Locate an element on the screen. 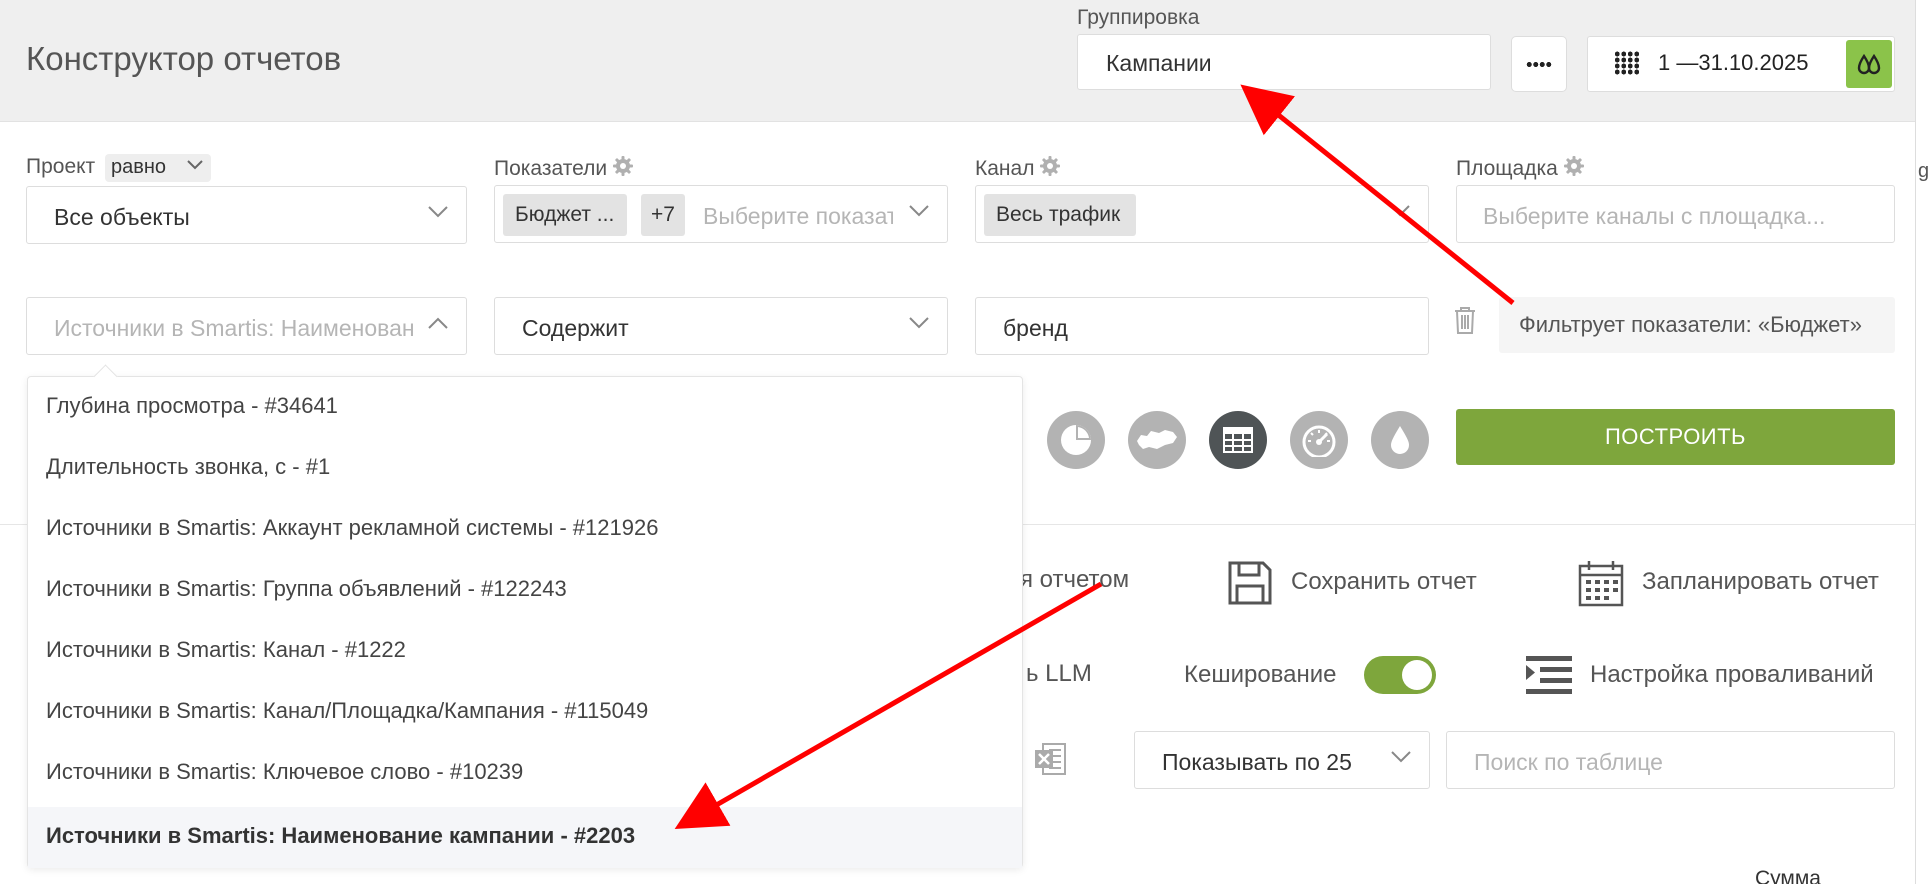  metrics-label-text: Показатели is located at coordinates (551, 168).